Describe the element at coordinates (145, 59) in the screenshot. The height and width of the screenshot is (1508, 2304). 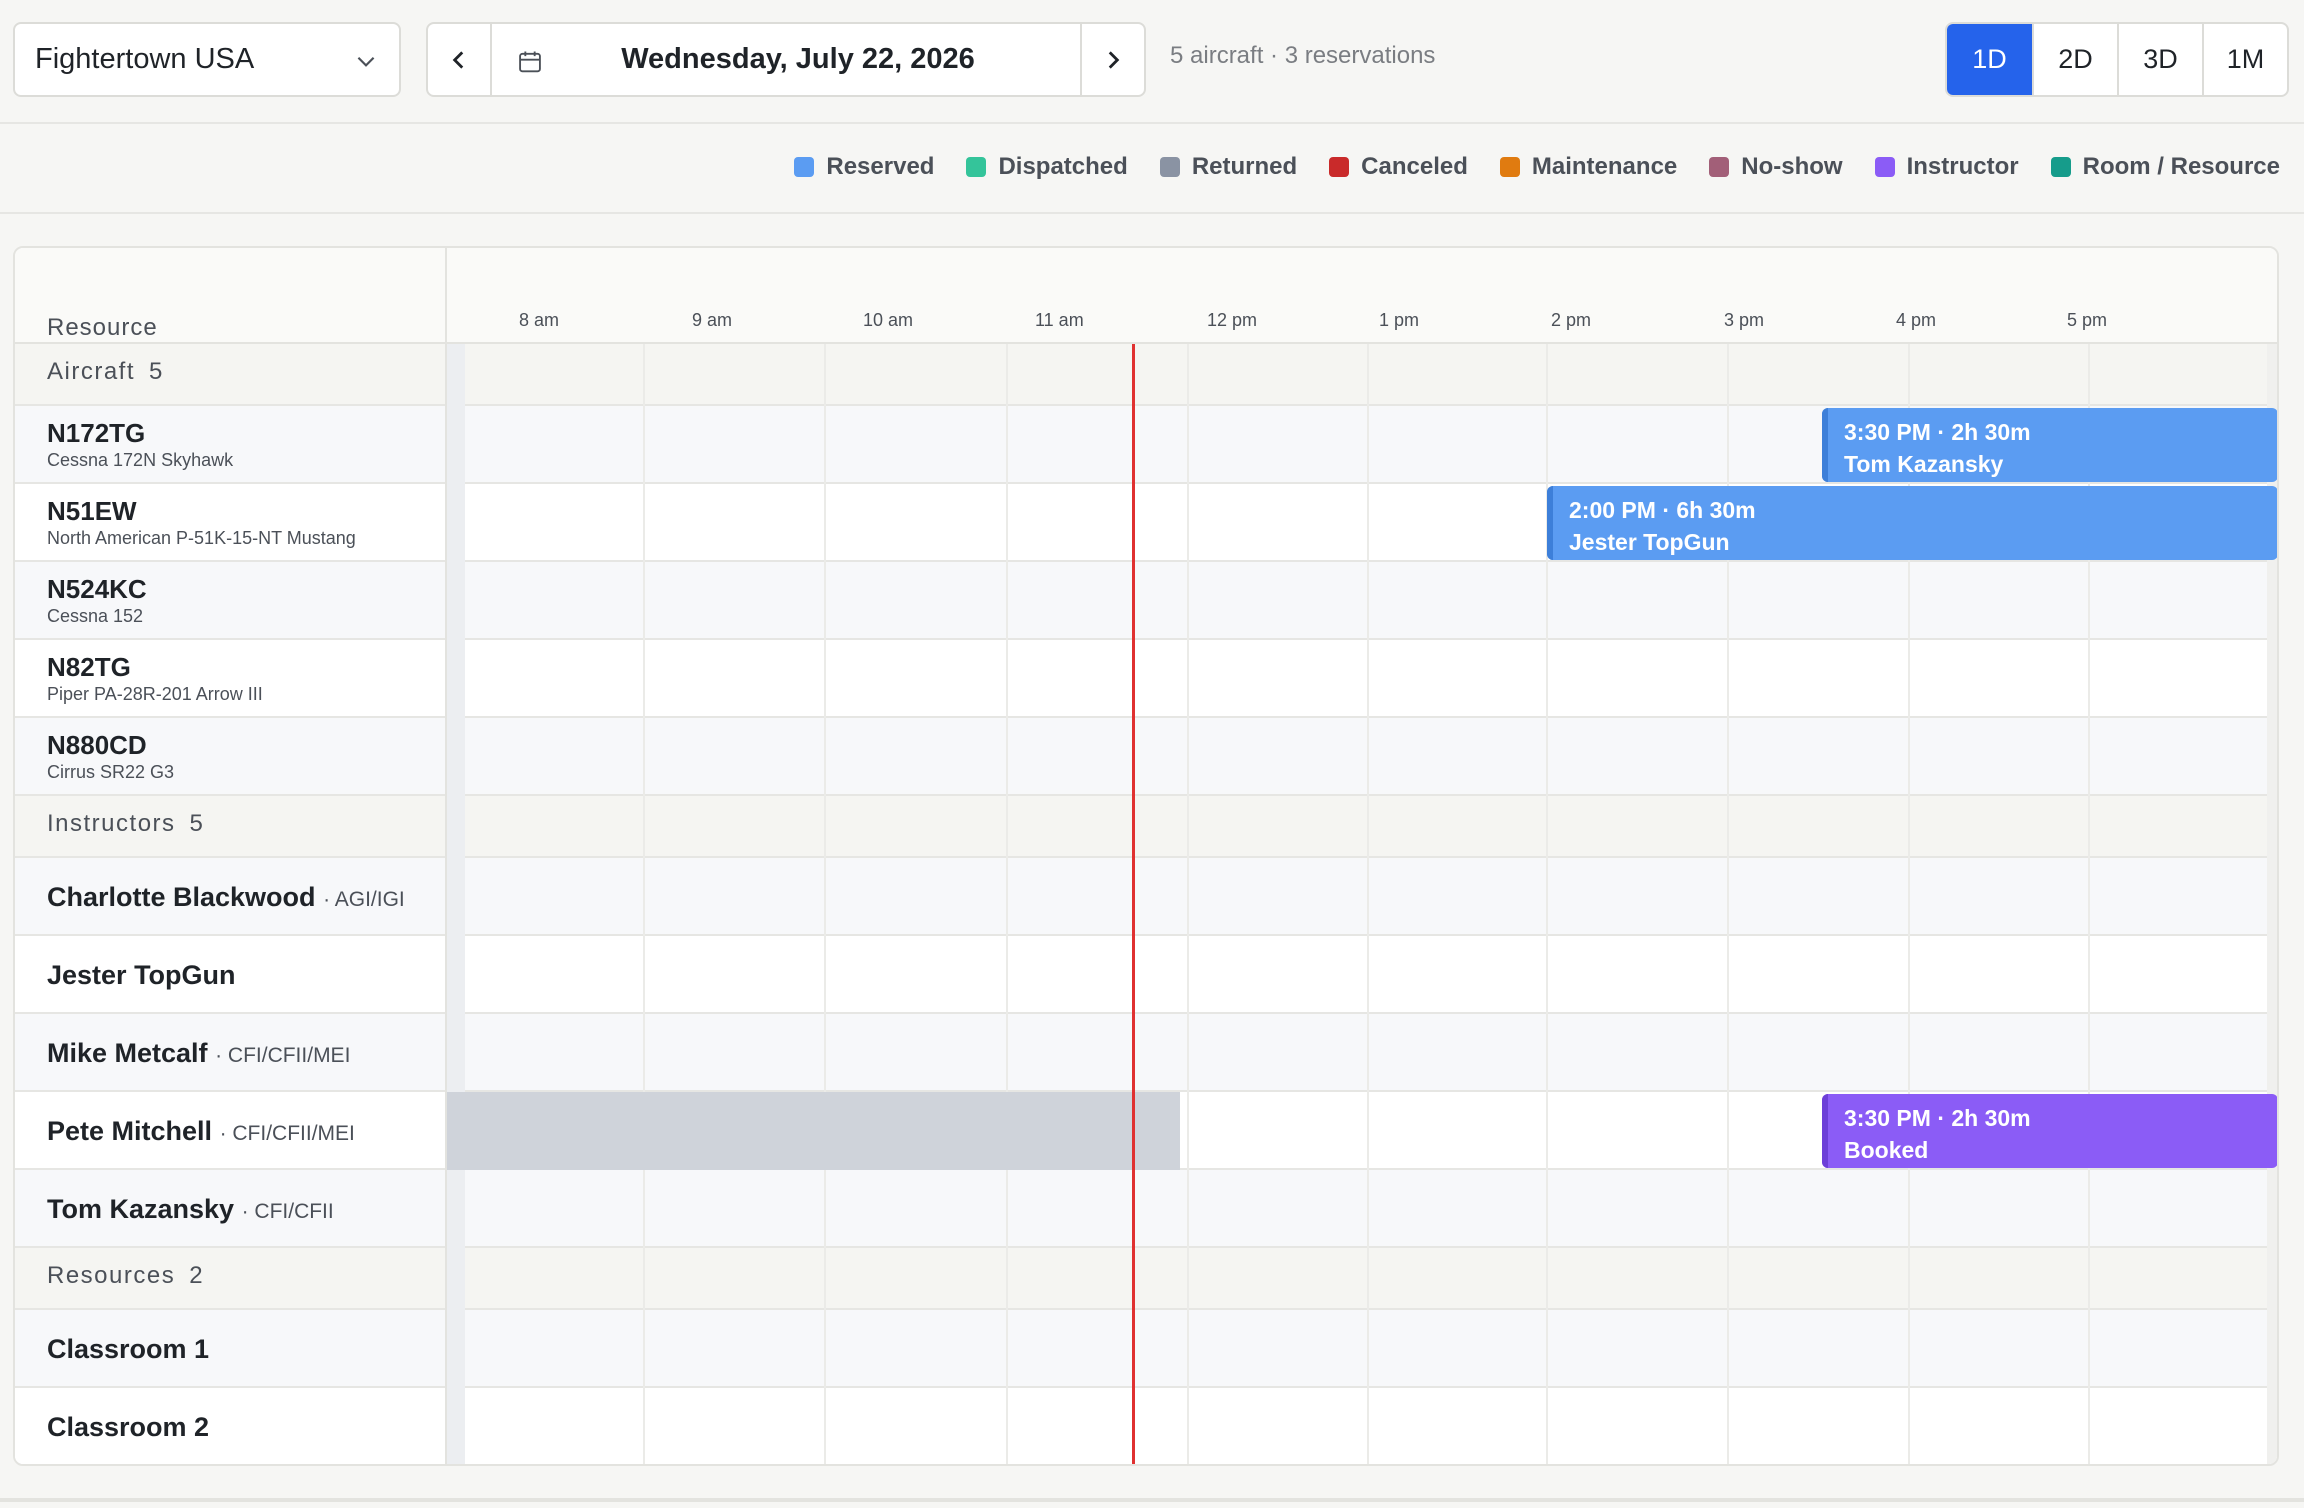
I see `location-select-value: Fightertown USA` at that location.